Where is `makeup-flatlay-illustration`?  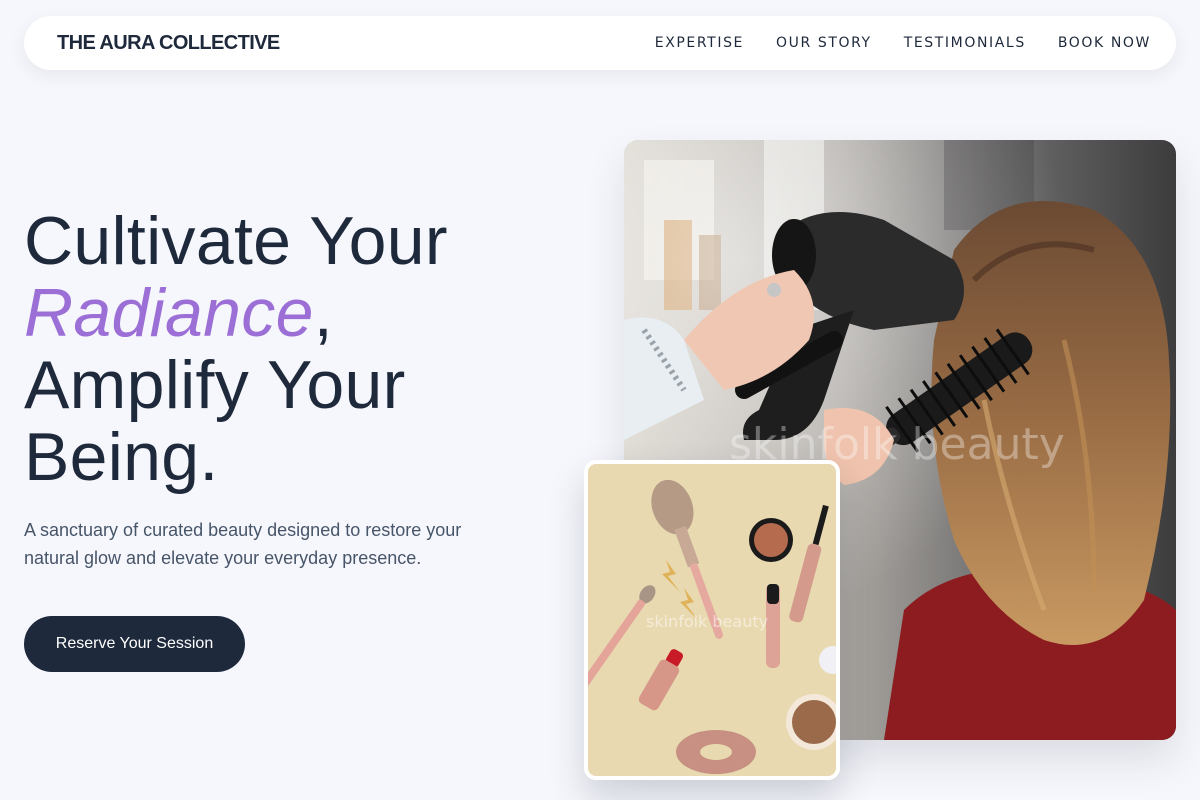 makeup-flatlay-illustration is located at coordinates (712, 620).